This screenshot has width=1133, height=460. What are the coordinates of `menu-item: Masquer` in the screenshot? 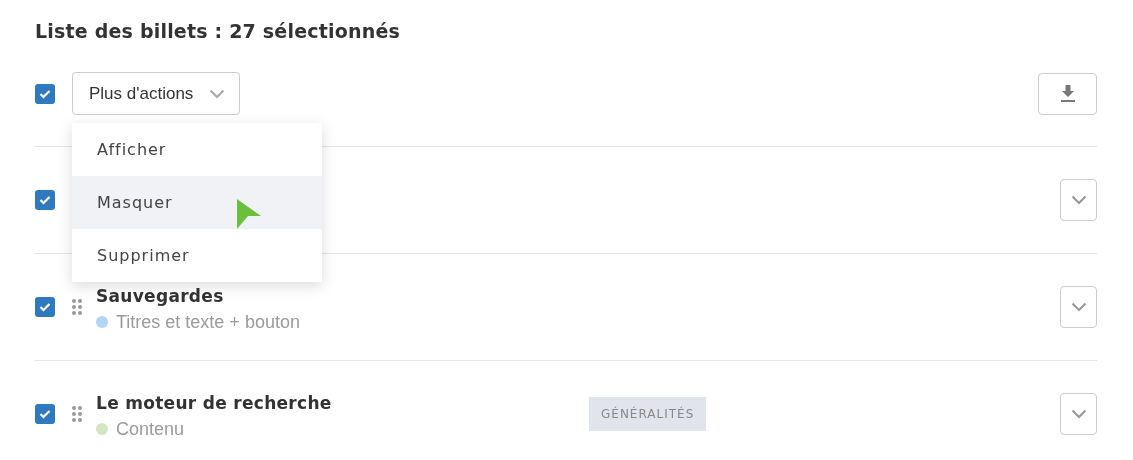 It's located at (197, 202).